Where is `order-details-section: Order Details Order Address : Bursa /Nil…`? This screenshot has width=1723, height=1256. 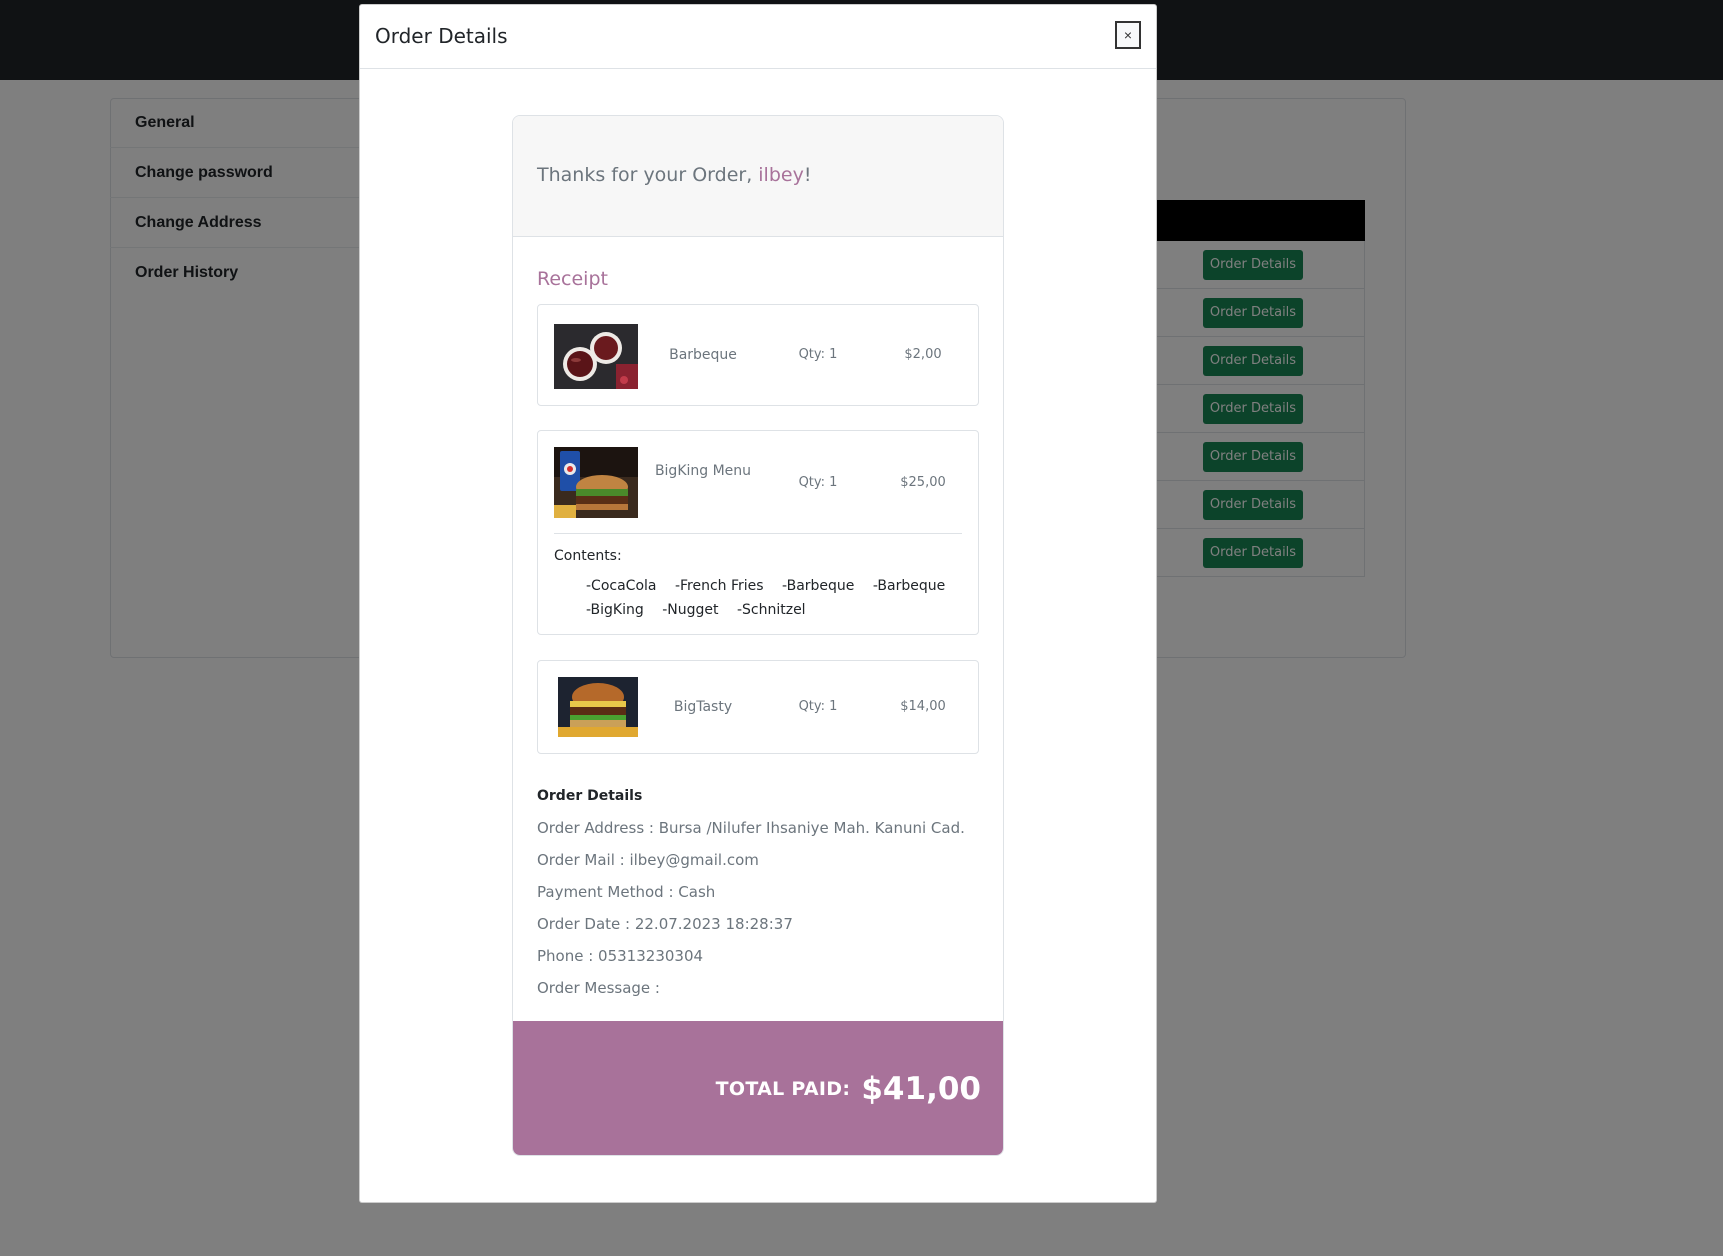
order-details-section: Order Details Order Address : Bursa /Nil… is located at coordinates (757, 900).